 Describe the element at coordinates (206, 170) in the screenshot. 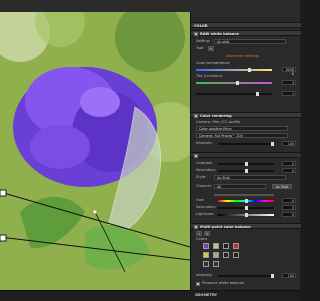

I see `saturation-label: Saturation:` at that location.